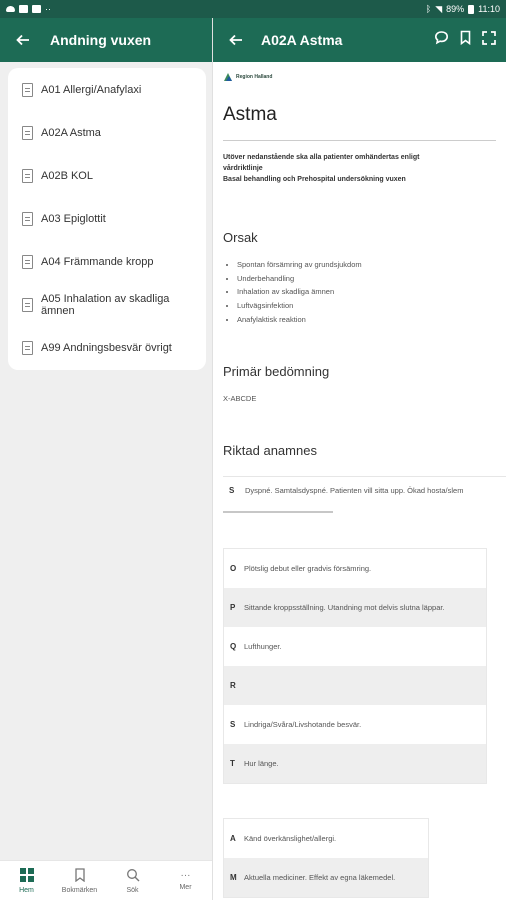 The height and width of the screenshot is (900, 506). What do you see at coordinates (253, 9) in the screenshot?
I see `status-bar: ·· ᛒ ◥ 89% 11:10` at bounding box center [253, 9].